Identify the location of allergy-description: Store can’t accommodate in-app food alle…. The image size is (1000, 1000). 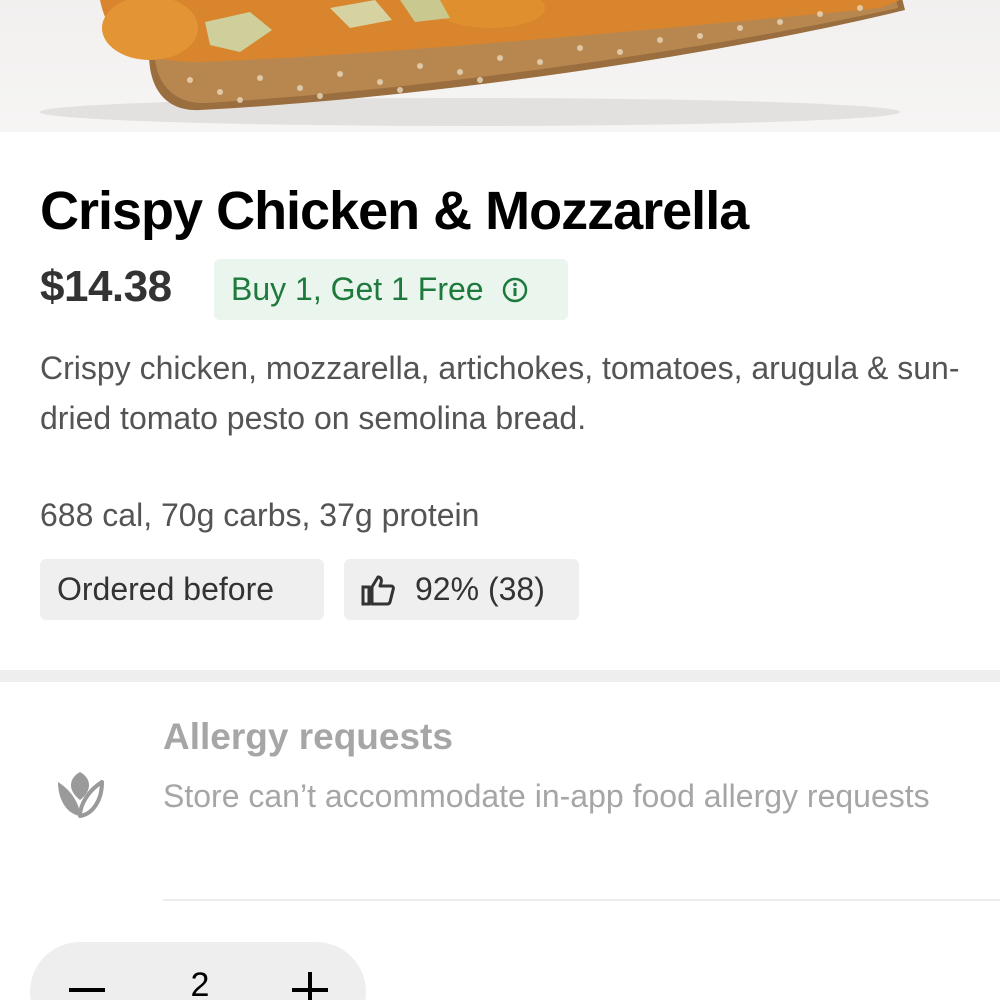
(546, 796).